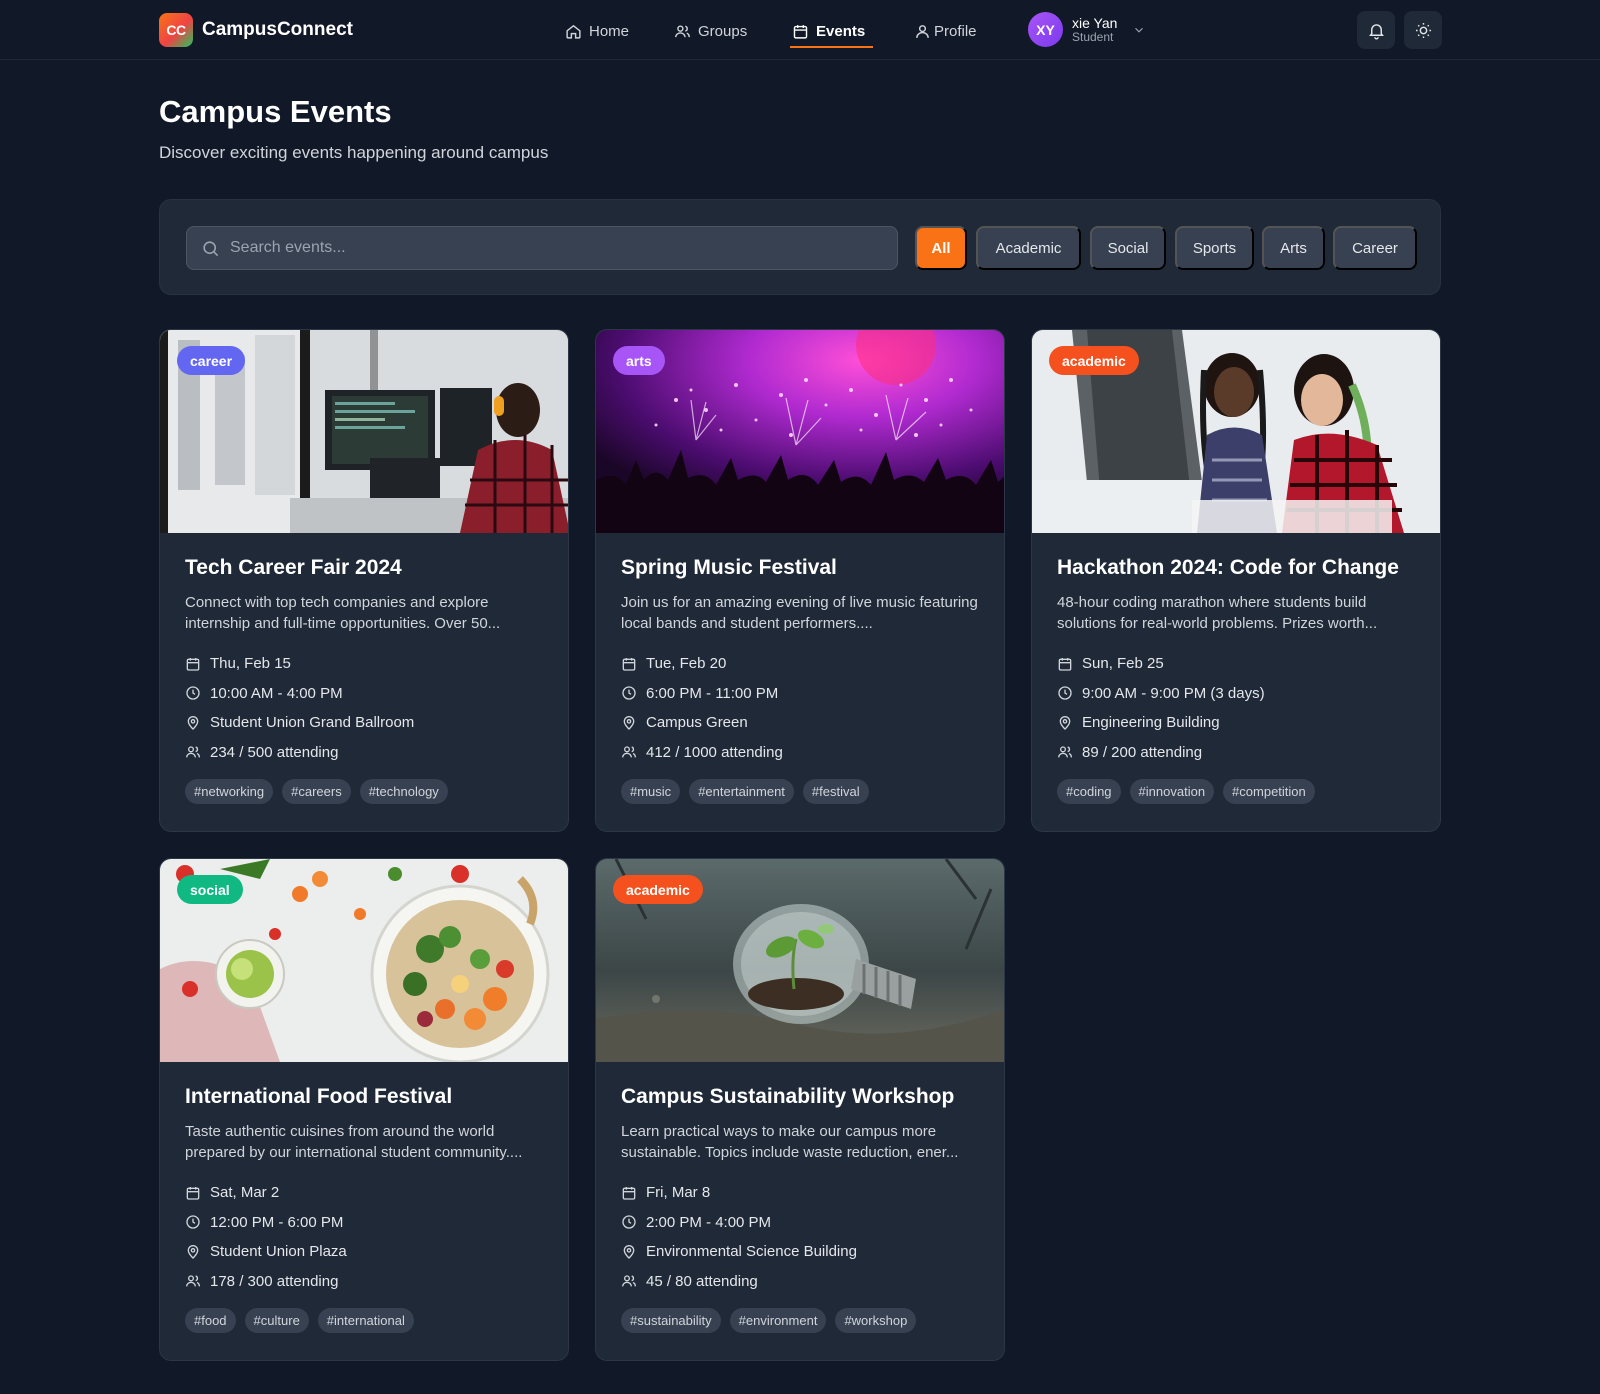 The width and height of the screenshot is (1600, 1394). I want to click on tag-list: #networking #careers #technology, so click(370, 791).